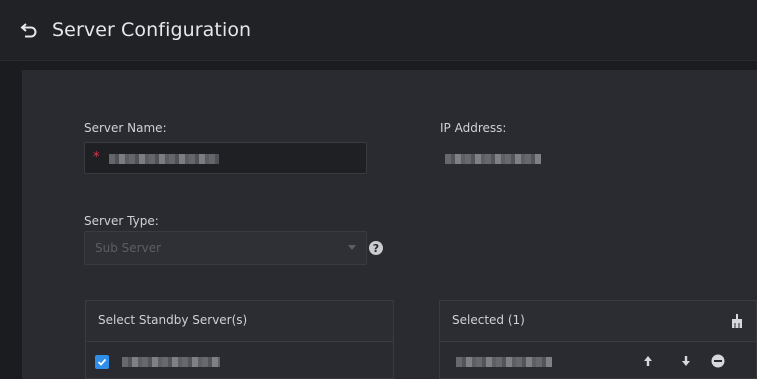 The width and height of the screenshot is (757, 379). I want to click on remove-icon, so click(718, 361).